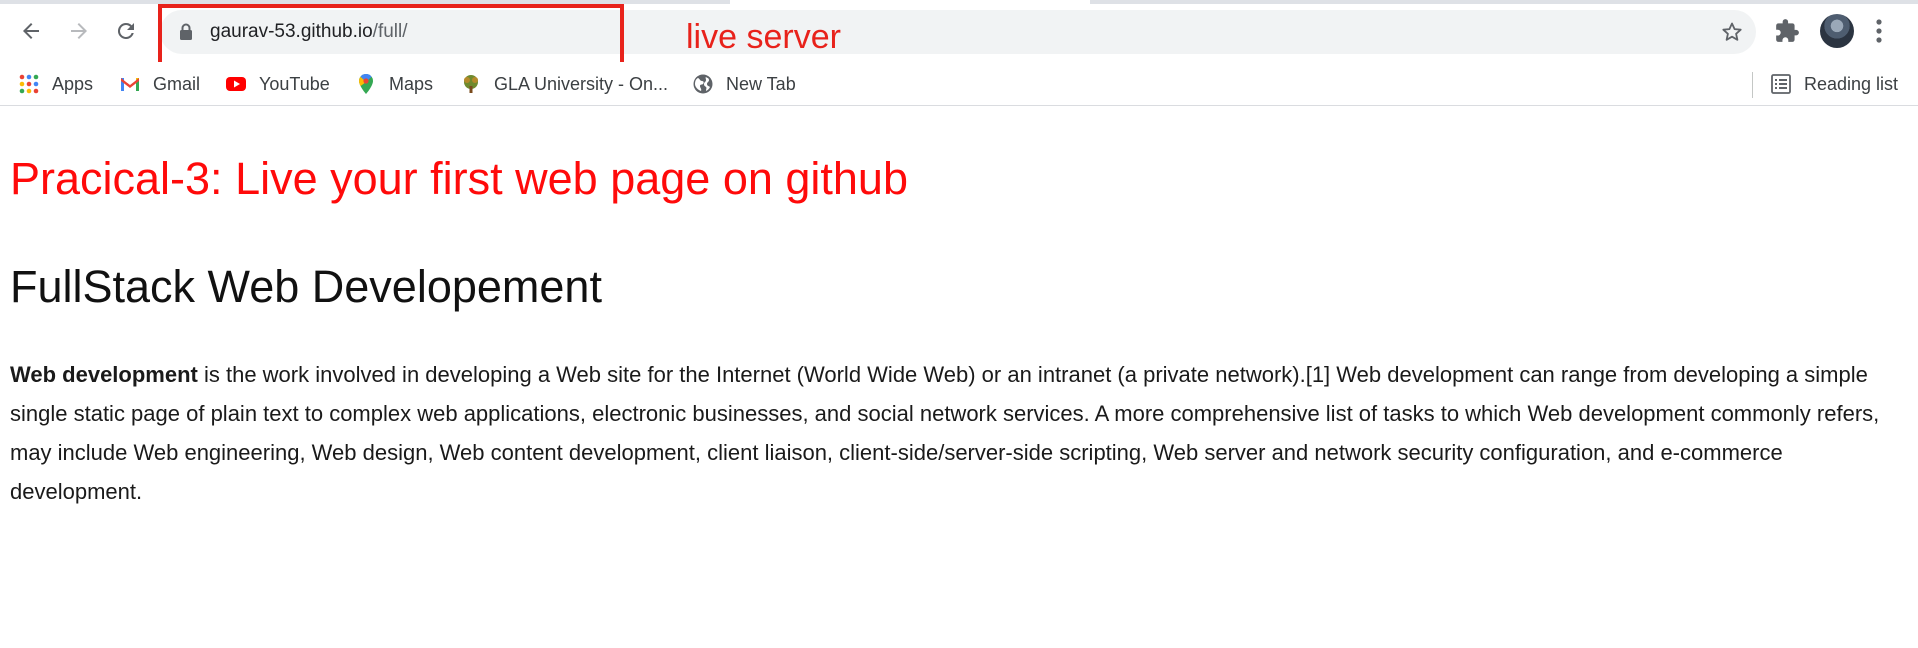 The image size is (1918, 648). What do you see at coordinates (411, 83) in the screenshot?
I see `bookmark-label: Maps` at bounding box center [411, 83].